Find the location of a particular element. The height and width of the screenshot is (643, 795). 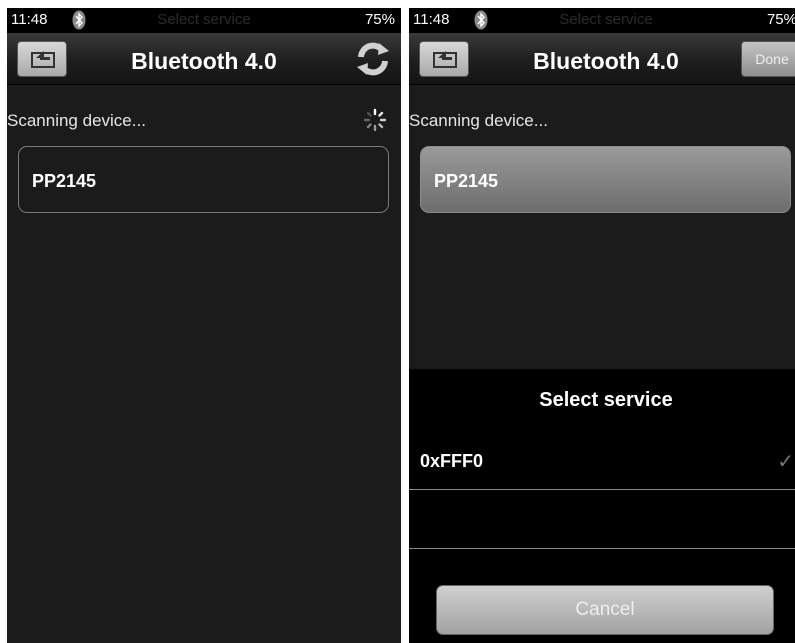

checkmark-icon: ✓ is located at coordinates (785, 462).